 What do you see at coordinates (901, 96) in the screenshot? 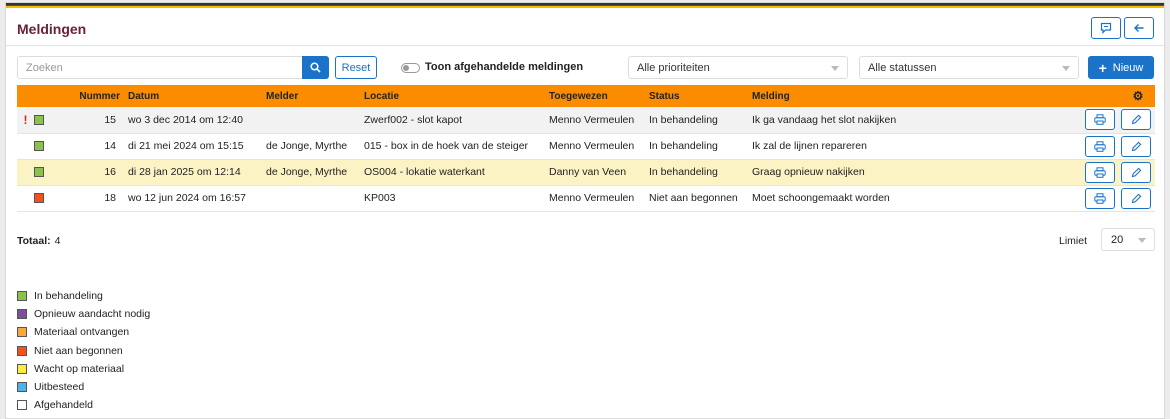
I see `col-melding: Melding` at bounding box center [901, 96].